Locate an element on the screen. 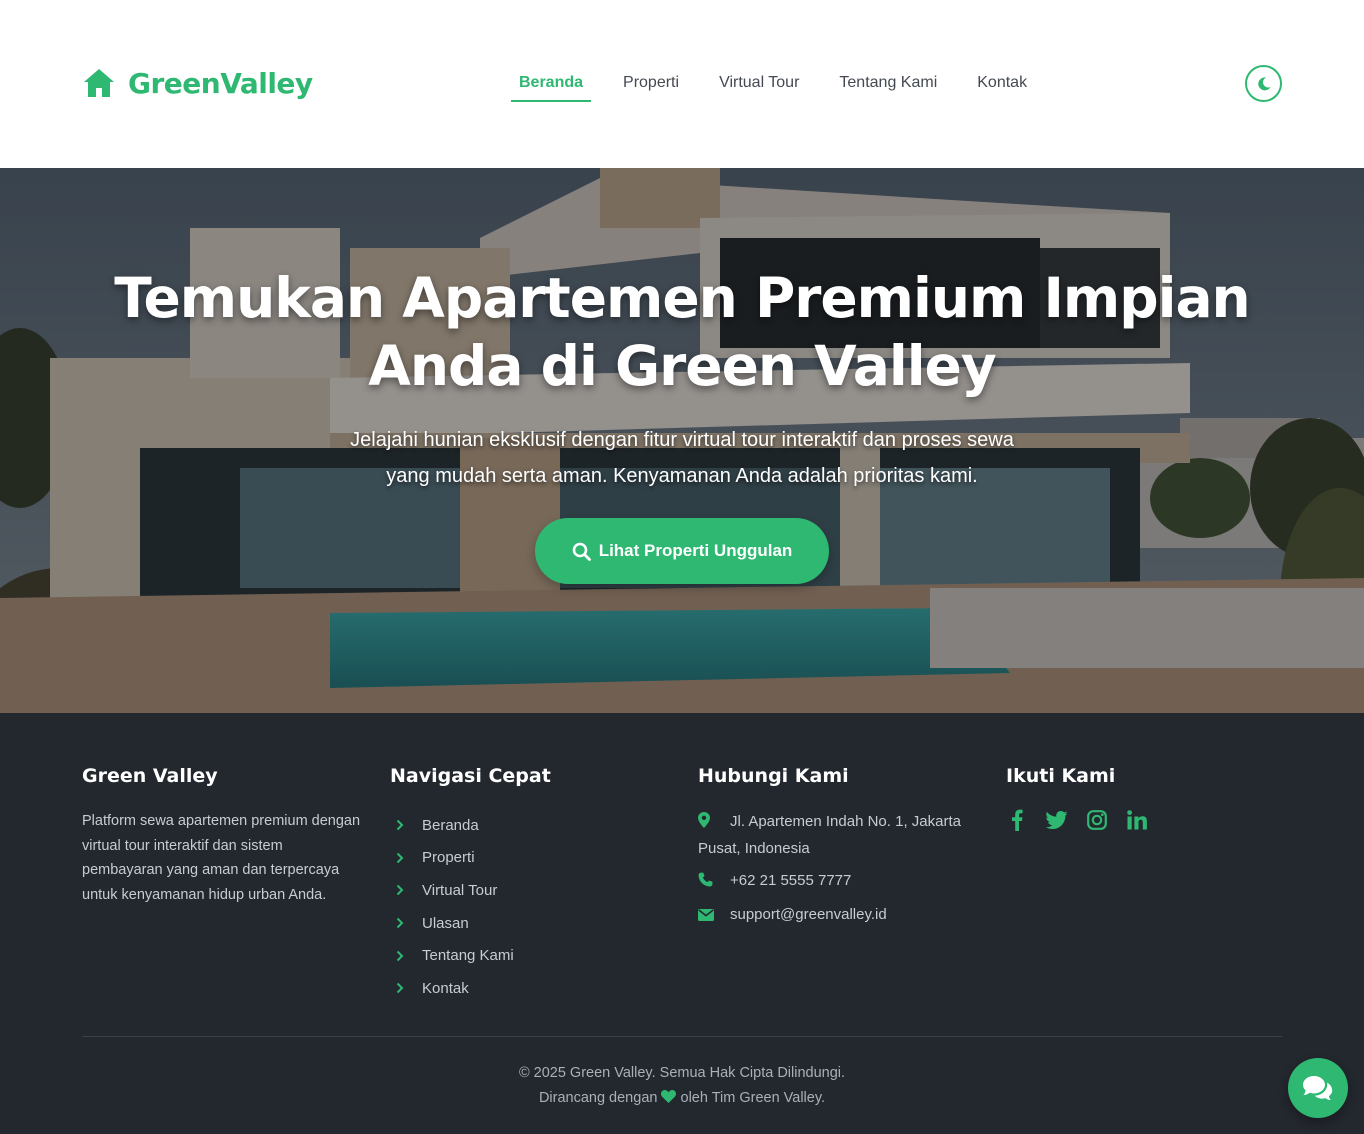  footer-social-heading: Ikuti Kami is located at coordinates (1061, 776).